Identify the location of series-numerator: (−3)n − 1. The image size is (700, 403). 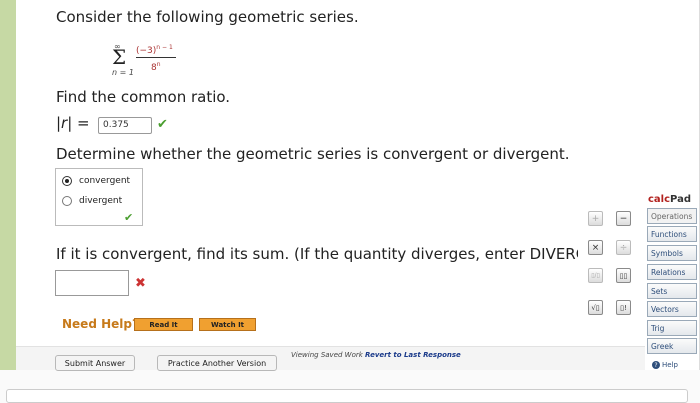
(154, 50).